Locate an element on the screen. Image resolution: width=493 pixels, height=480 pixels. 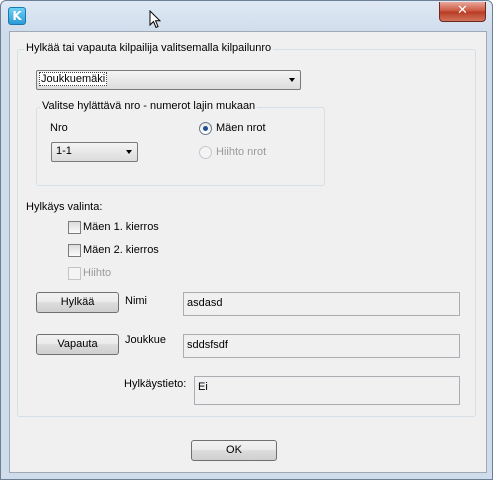
radio-selected-dot is located at coordinates (205, 128).